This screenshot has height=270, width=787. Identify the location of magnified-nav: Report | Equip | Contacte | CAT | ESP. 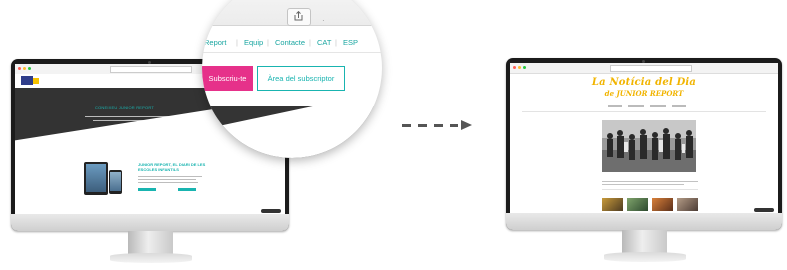
(292, 43).